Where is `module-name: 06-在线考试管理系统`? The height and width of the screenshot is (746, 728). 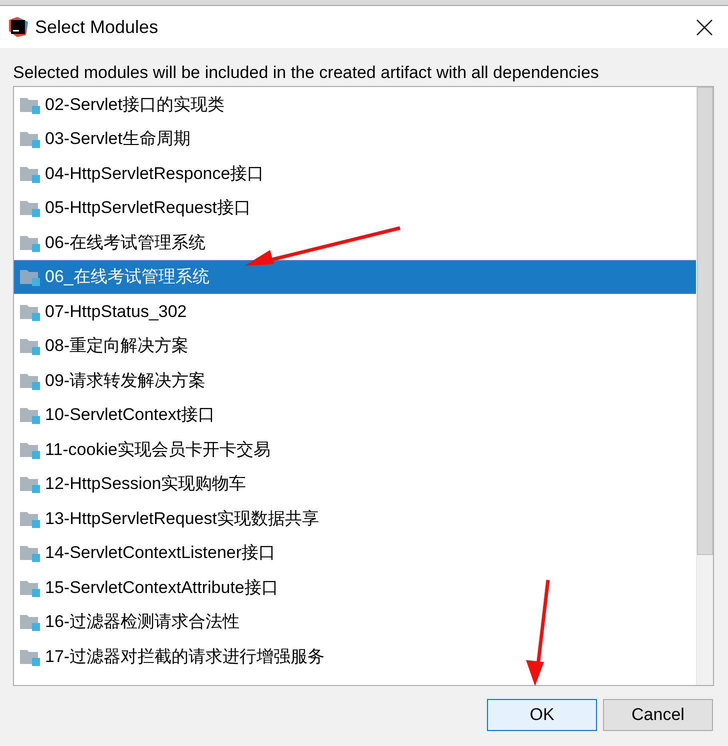
module-name: 06-在线考试管理系统 is located at coordinates (125, 243).